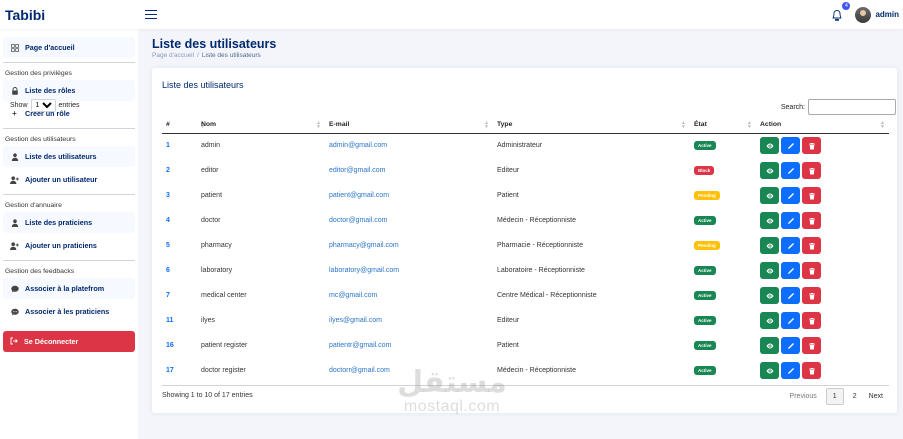 The image size is (903, 439). I want to click on column-header-label: E-mail, so click(339, 125).